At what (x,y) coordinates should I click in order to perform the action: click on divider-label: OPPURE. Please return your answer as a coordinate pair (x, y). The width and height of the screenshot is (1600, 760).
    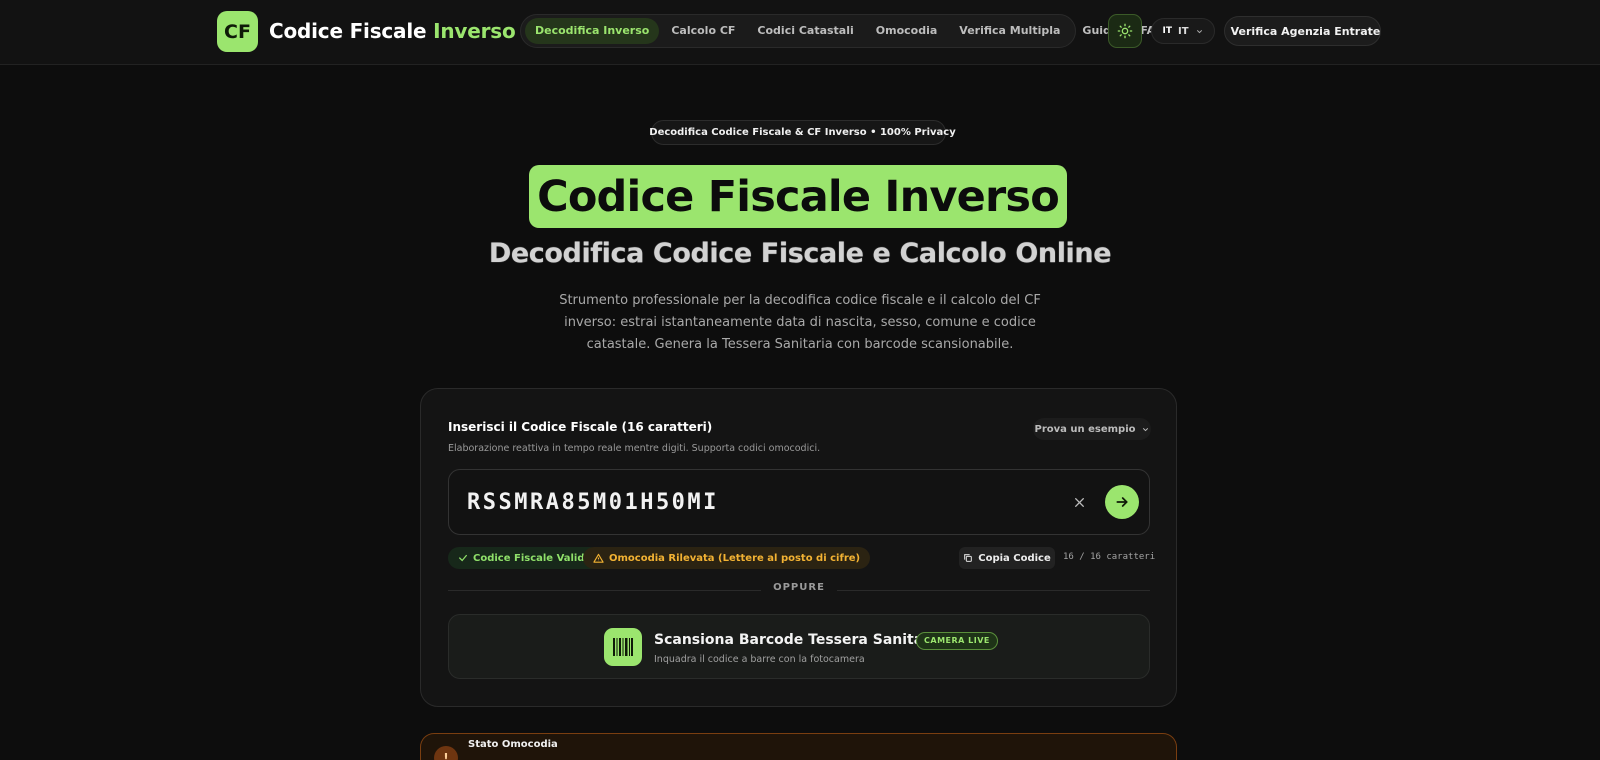
    Looking at the image, I should click on (799, 587).